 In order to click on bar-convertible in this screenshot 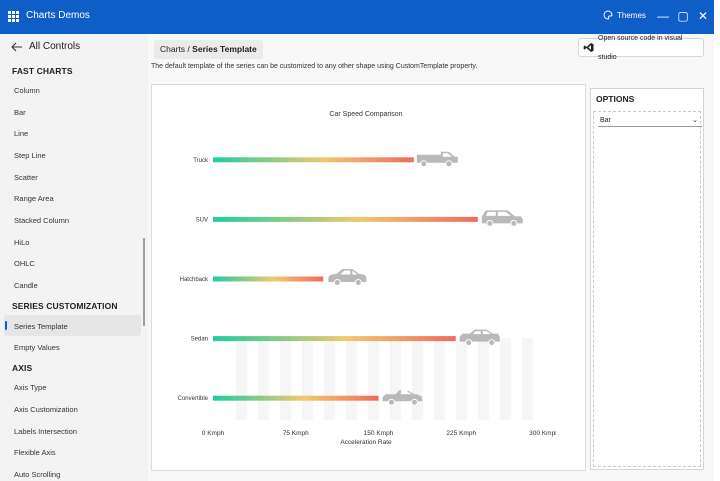, I will do `click(296, 398)`.